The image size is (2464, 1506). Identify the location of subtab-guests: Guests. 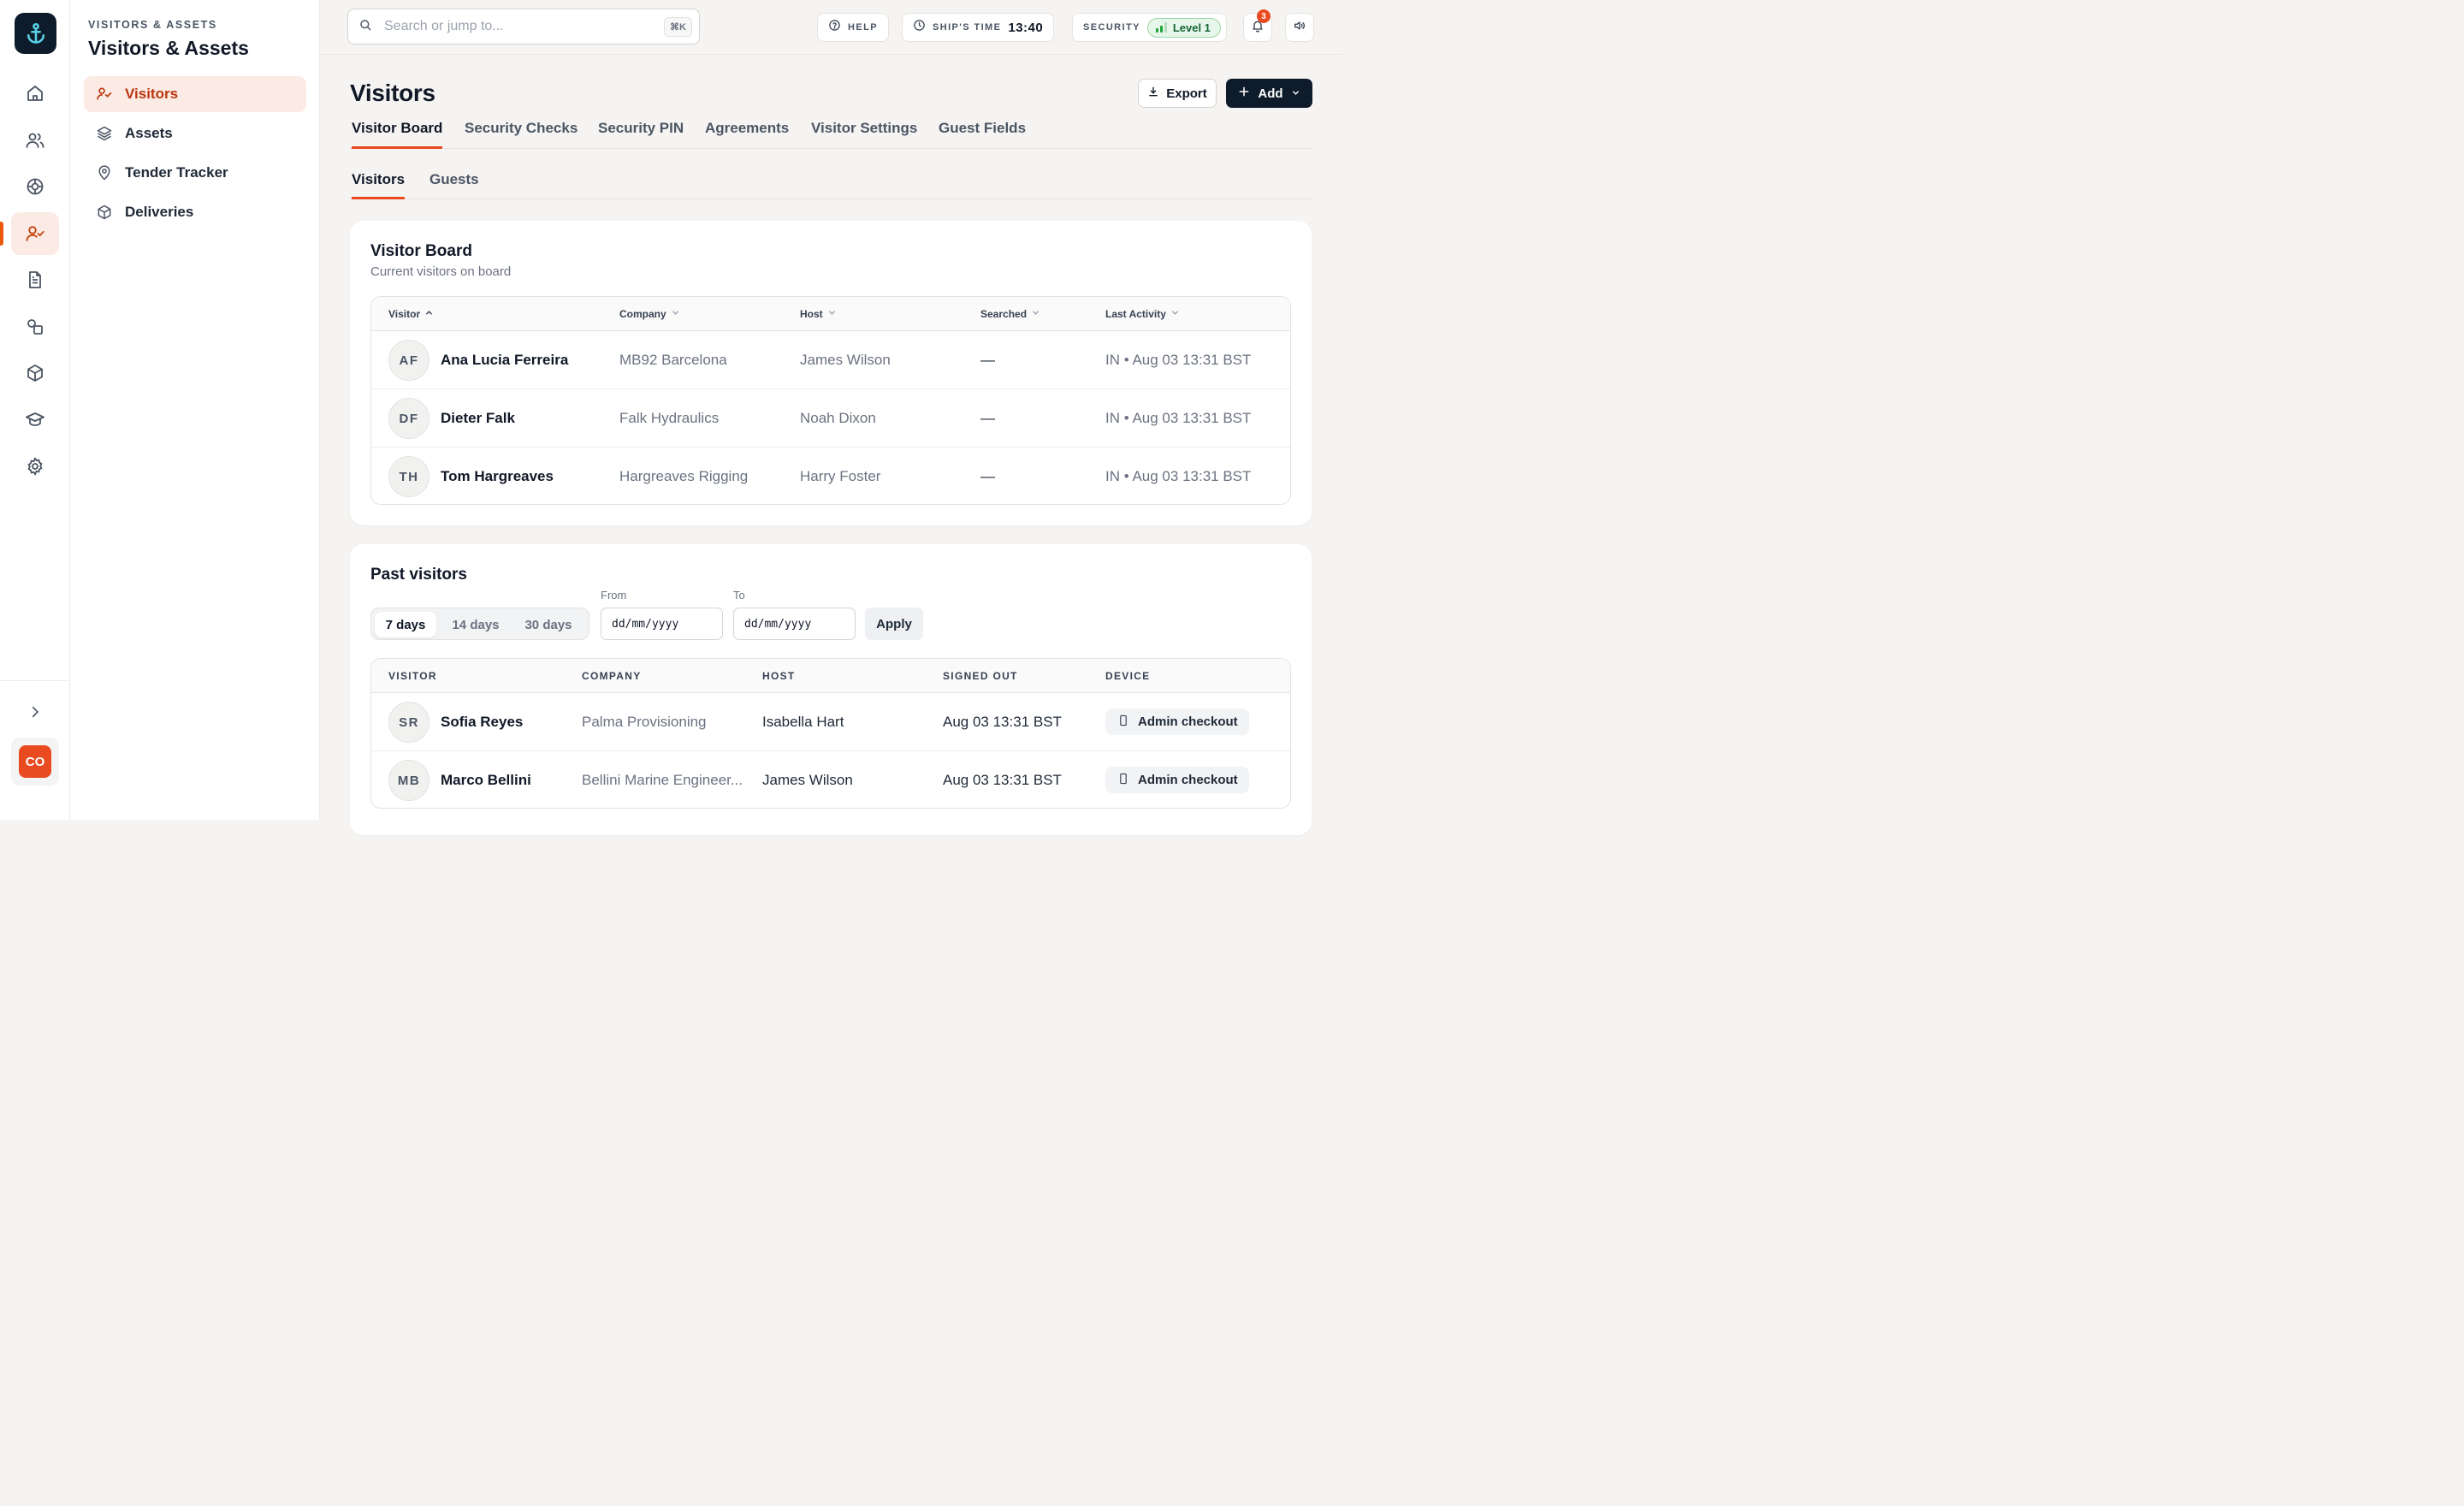
(454, 185).